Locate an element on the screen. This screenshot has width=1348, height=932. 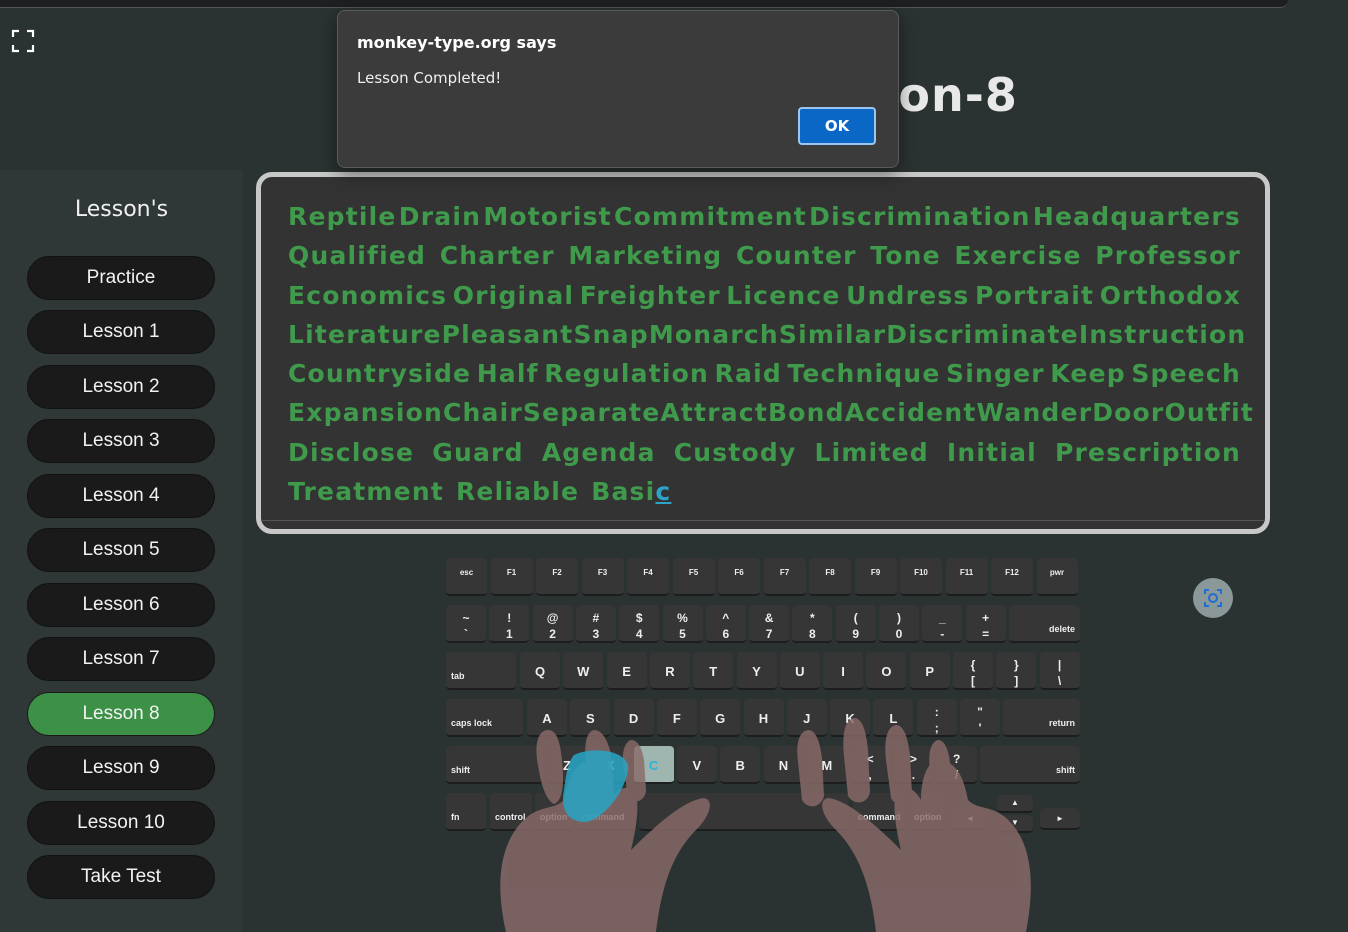
sidebar-item-lesson-3: Lesson 3 is located at coordinates (121, 441).